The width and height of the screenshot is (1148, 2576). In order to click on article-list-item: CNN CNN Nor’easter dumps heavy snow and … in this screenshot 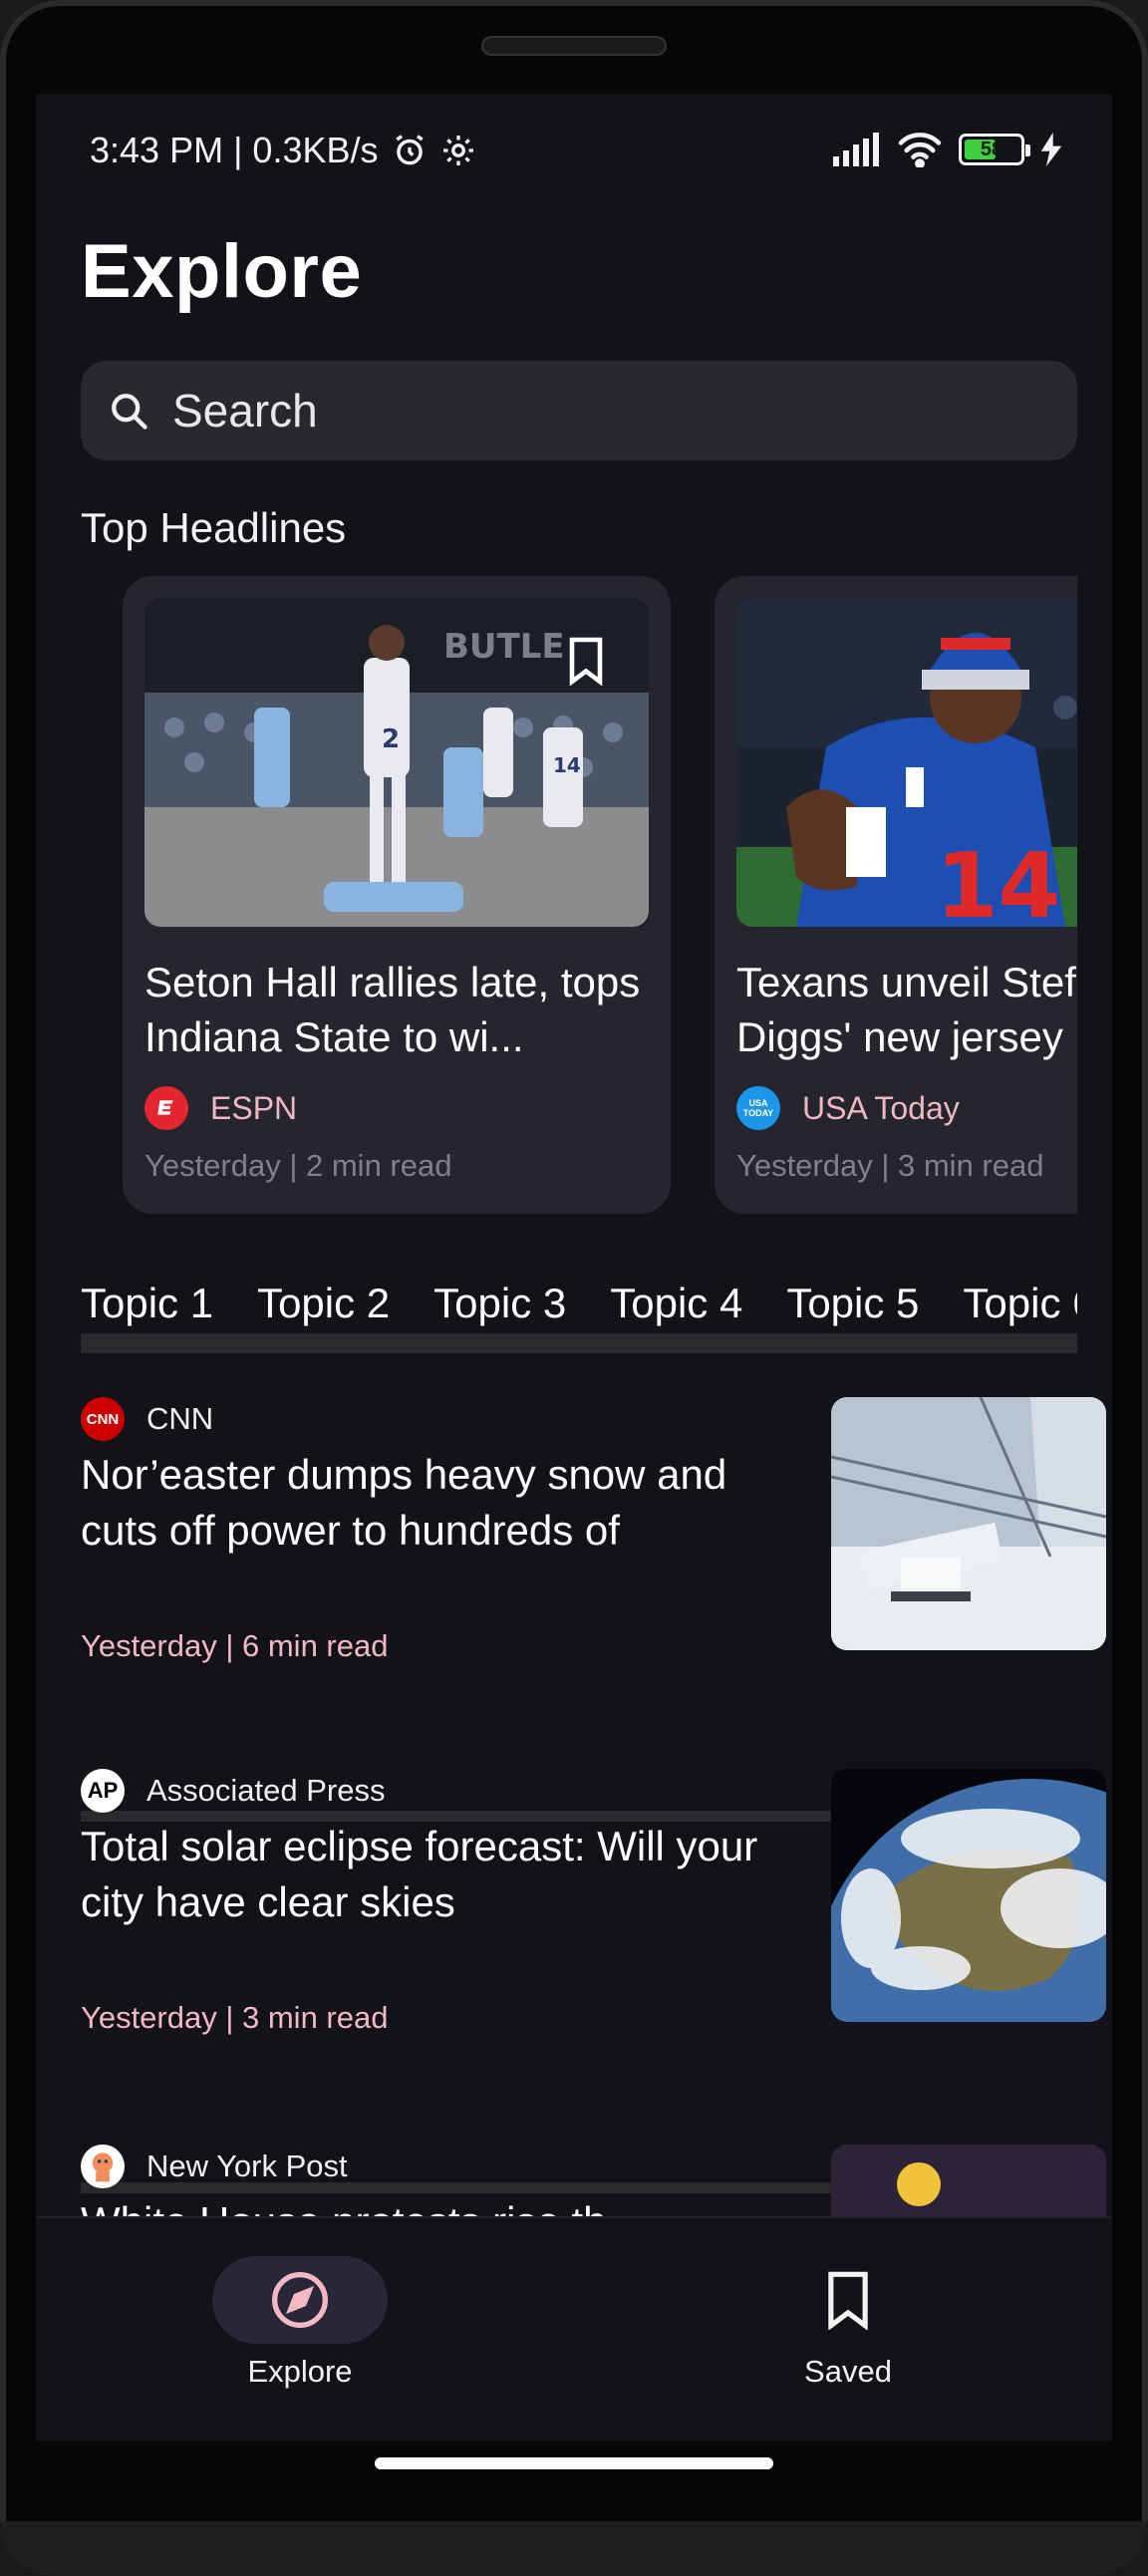, I will do `click(593, 1530)`.